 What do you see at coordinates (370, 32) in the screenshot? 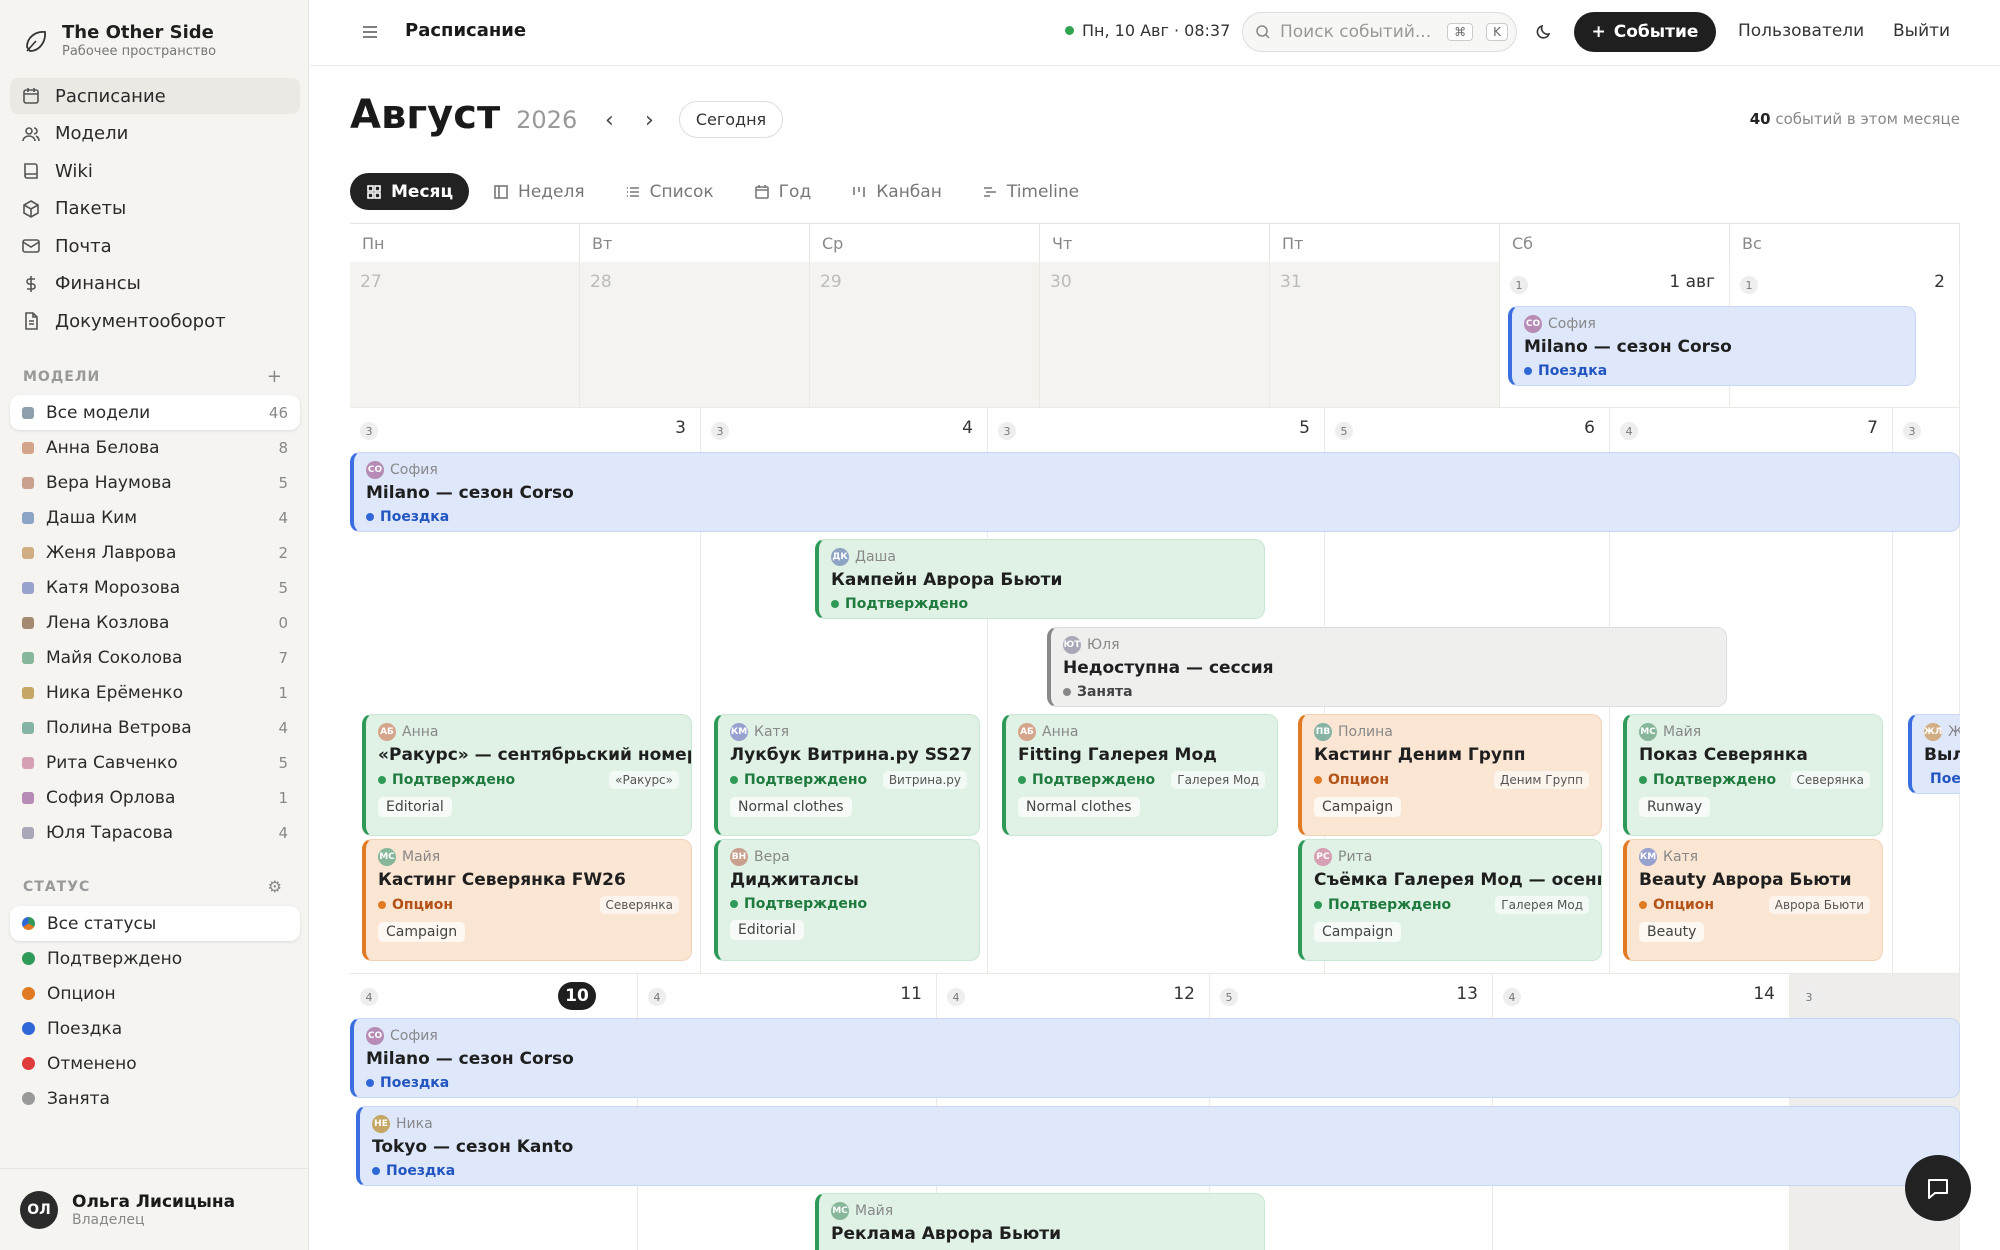
I see `menu-icon` at bounding box center [370, 32].